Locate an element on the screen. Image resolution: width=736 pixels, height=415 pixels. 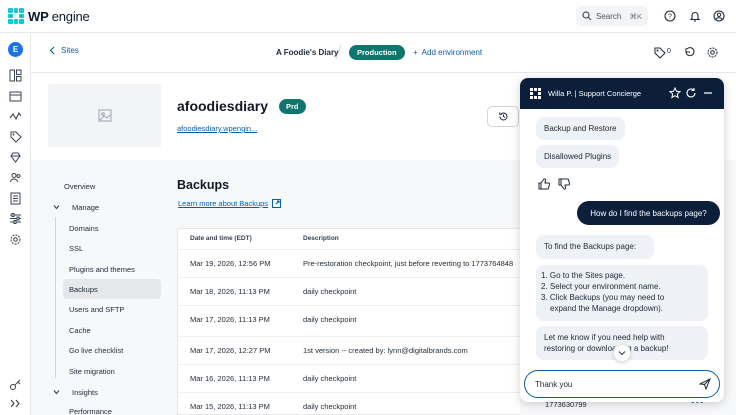
sliders-icon is located at coordinates (15, 218).